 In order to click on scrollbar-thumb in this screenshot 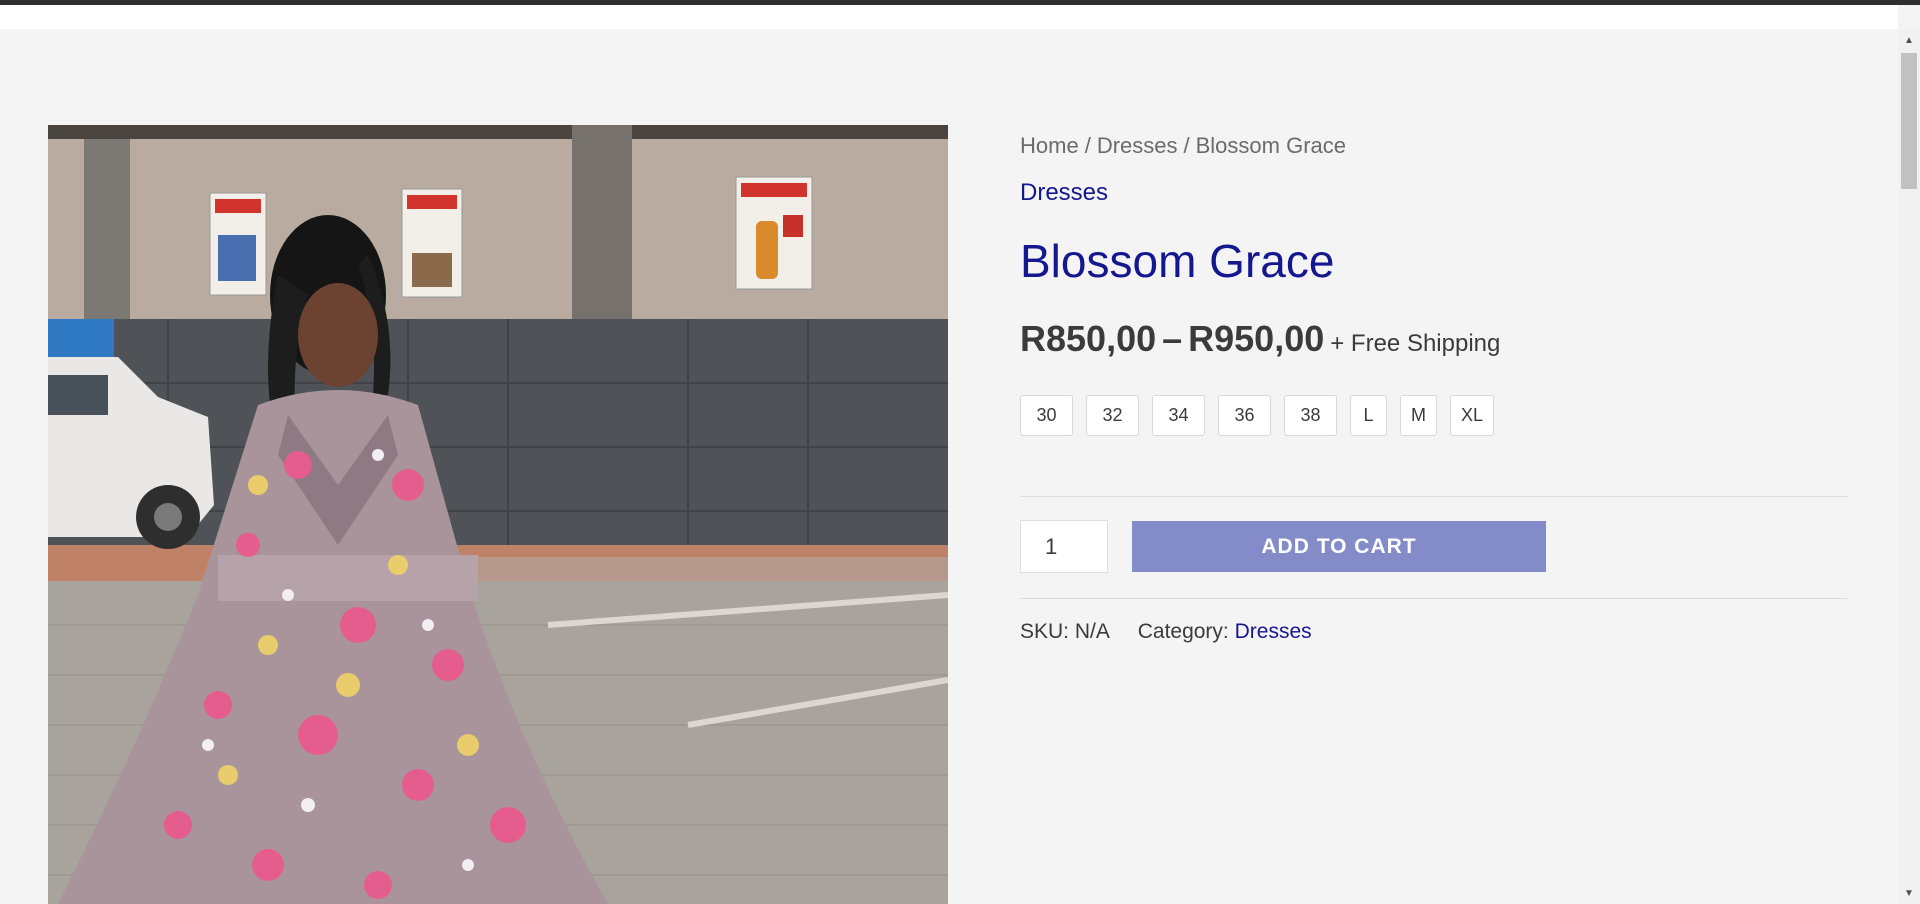, I will do `click(1909, 121)`.